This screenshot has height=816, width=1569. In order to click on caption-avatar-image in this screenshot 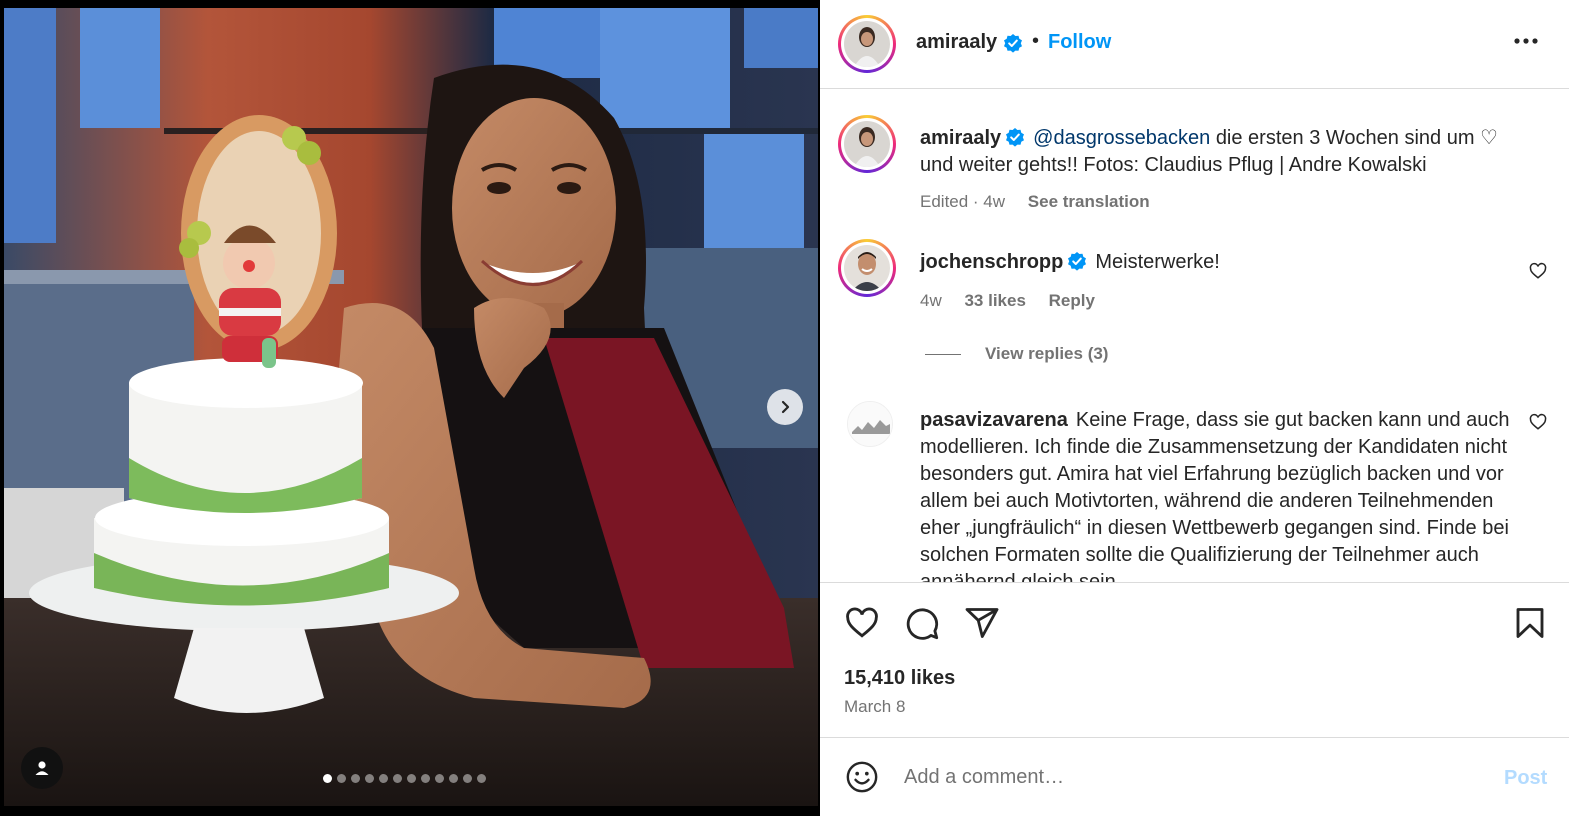, I will do `click(867, 144)`.